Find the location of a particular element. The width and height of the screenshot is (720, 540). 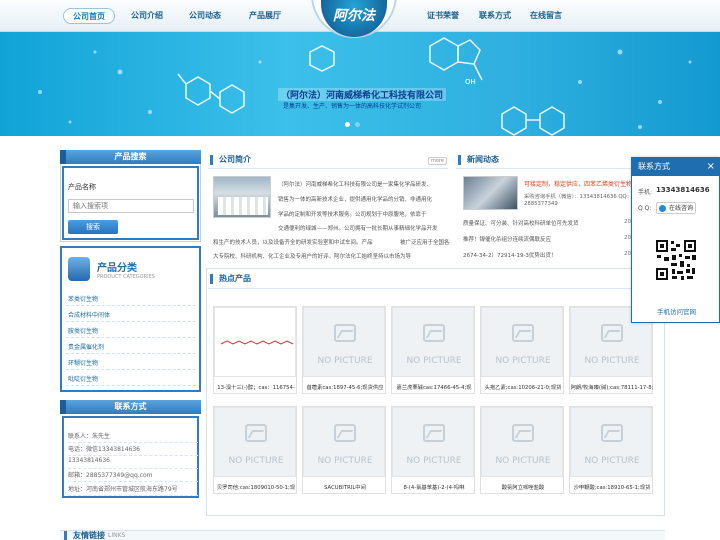

news-item: 2674-34-2）72914-19-3优势出货！ is located at coordinates (509, 255).